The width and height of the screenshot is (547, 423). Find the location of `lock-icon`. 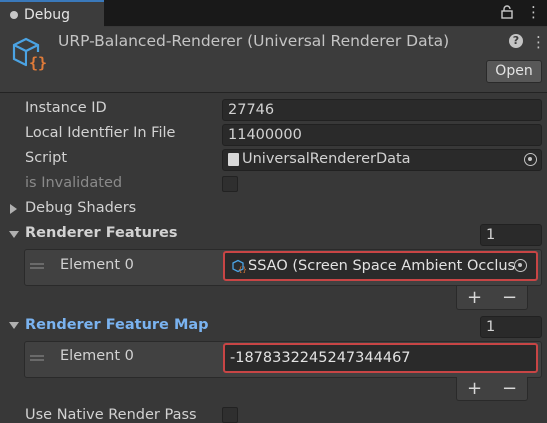

lock-icon is located at coordinates (507, 12).